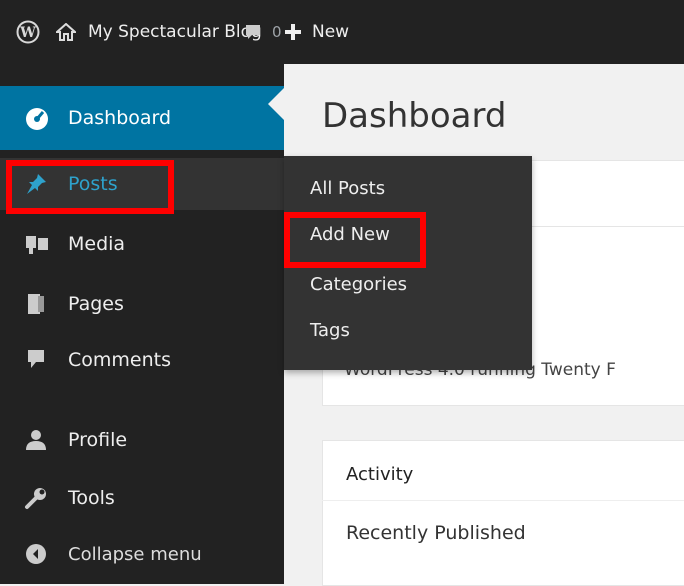 The width and height of the screenshot is (684, 586). Describe the element at coordinates (175, 32) in the screenshot. I see `site-name-label: My Spectacular Blog` at that location.